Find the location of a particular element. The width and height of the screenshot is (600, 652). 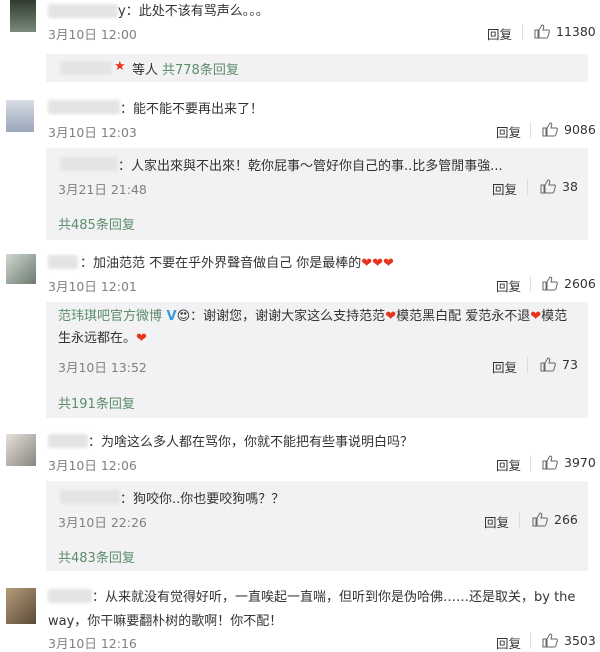

like-button: 11380 is located at coordinates (565, 31).